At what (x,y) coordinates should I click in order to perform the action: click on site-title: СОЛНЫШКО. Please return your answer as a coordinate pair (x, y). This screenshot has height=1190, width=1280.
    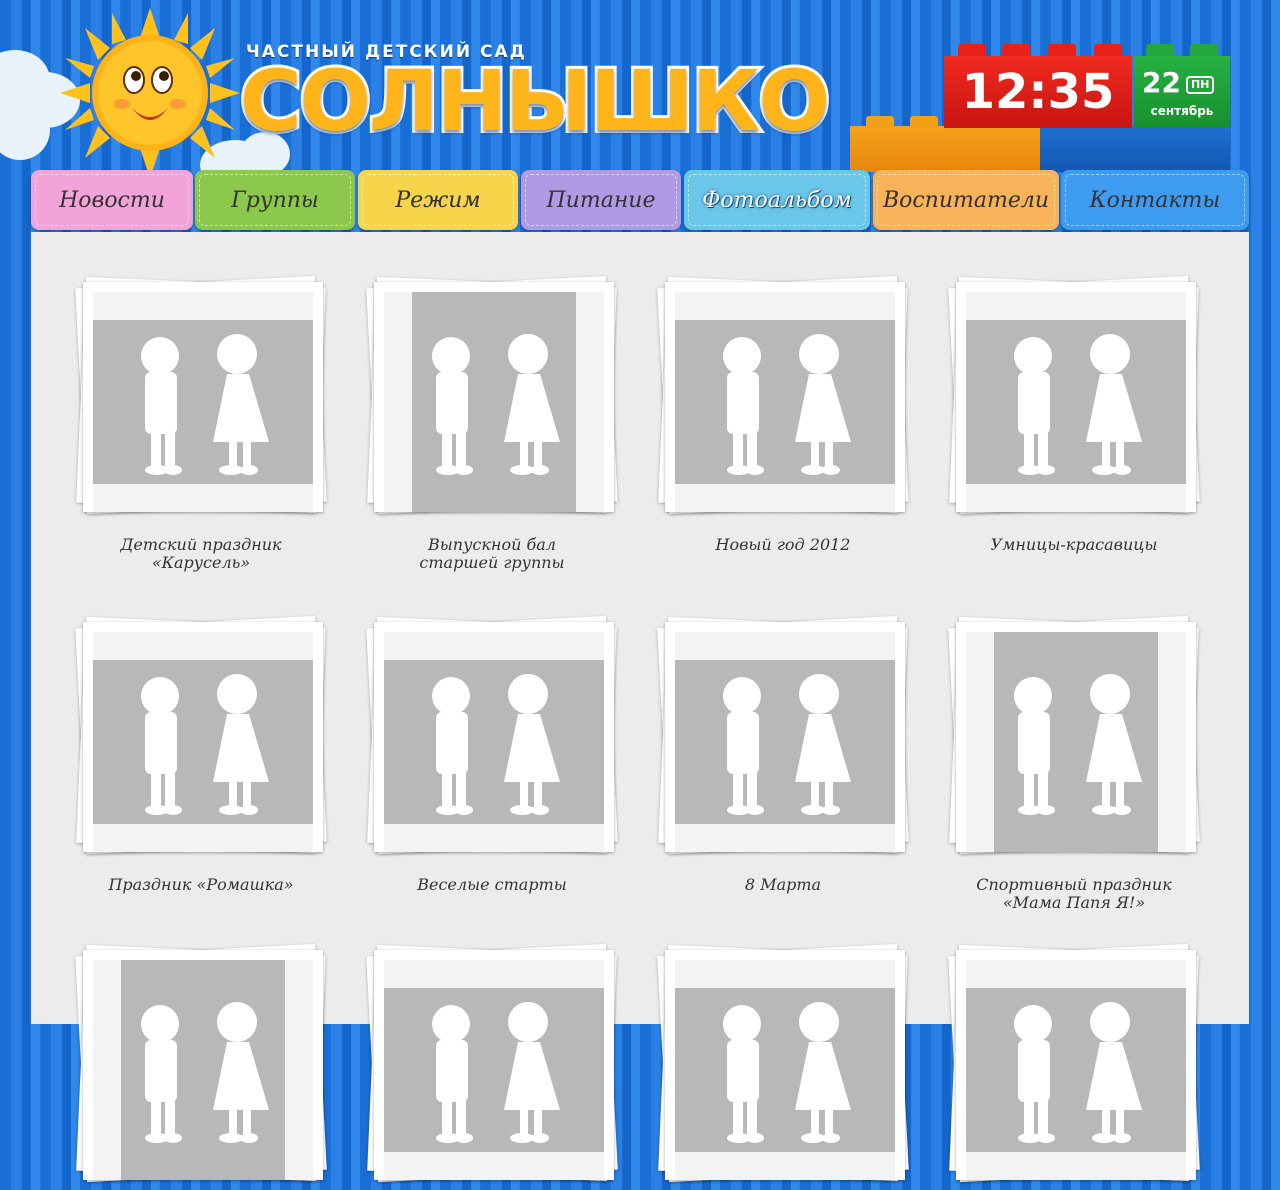
    Looking at the image, I should click on (535, 101).